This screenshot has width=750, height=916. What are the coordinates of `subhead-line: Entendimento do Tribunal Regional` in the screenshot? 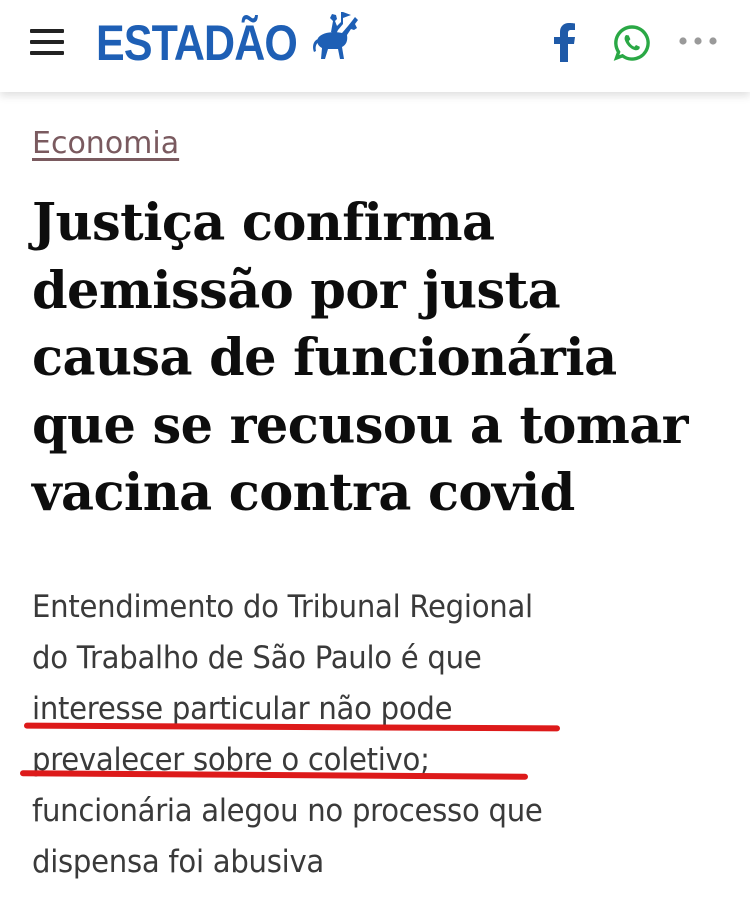 It's located at (282, 607).